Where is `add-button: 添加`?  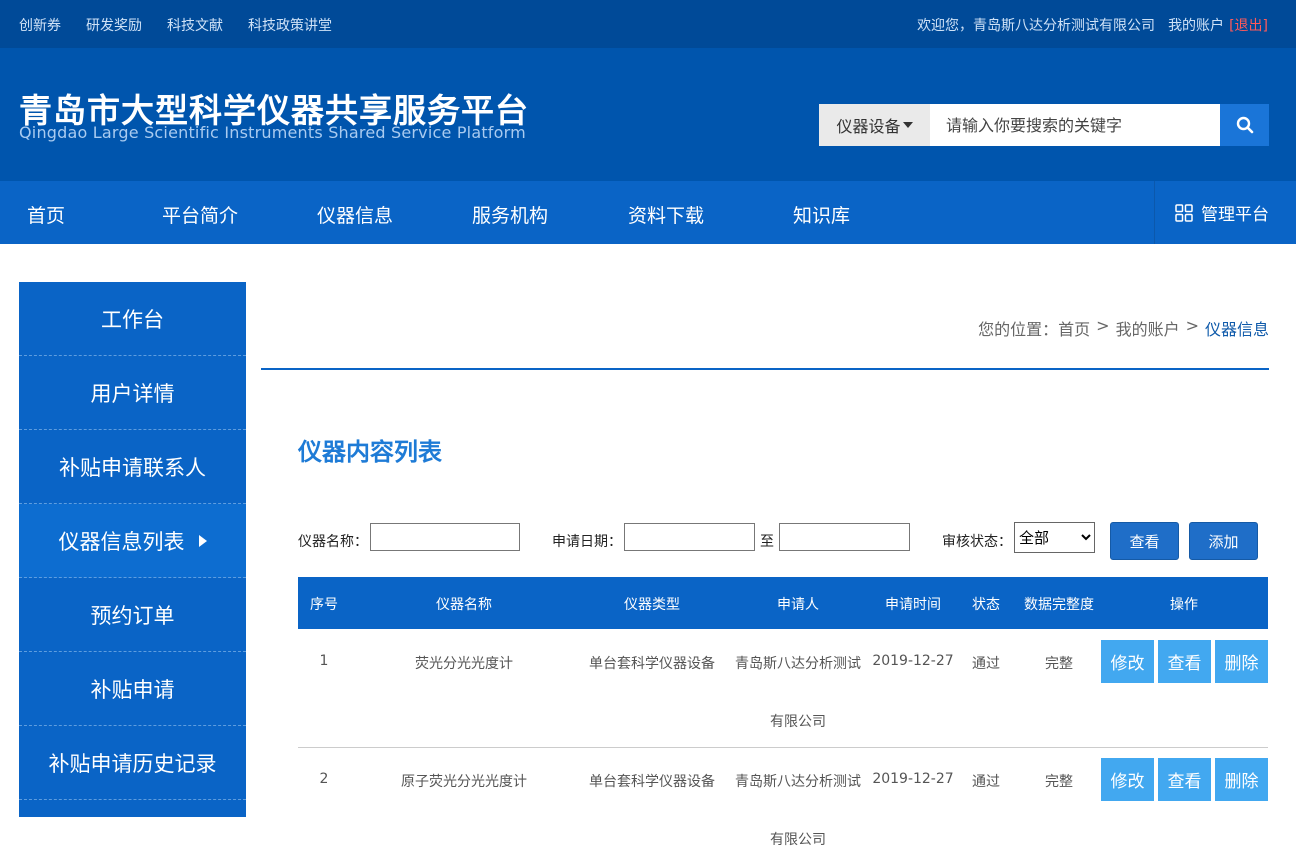 add-button: 添加 is located at coordinates (1223, 541).